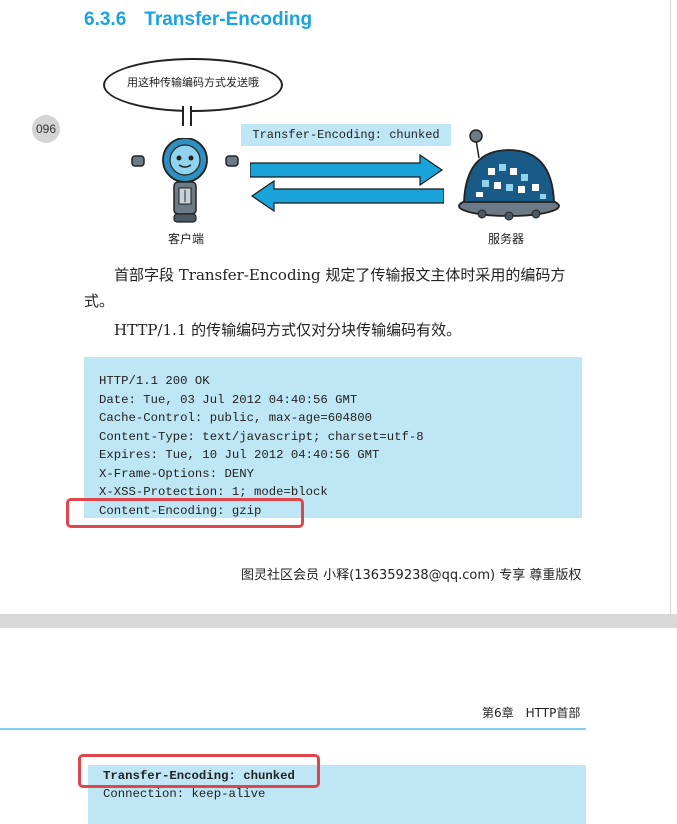  Describe the element at coordinates (184, 794) in the screenshot. I see `code-line: Connection: keep-alive` at that location.